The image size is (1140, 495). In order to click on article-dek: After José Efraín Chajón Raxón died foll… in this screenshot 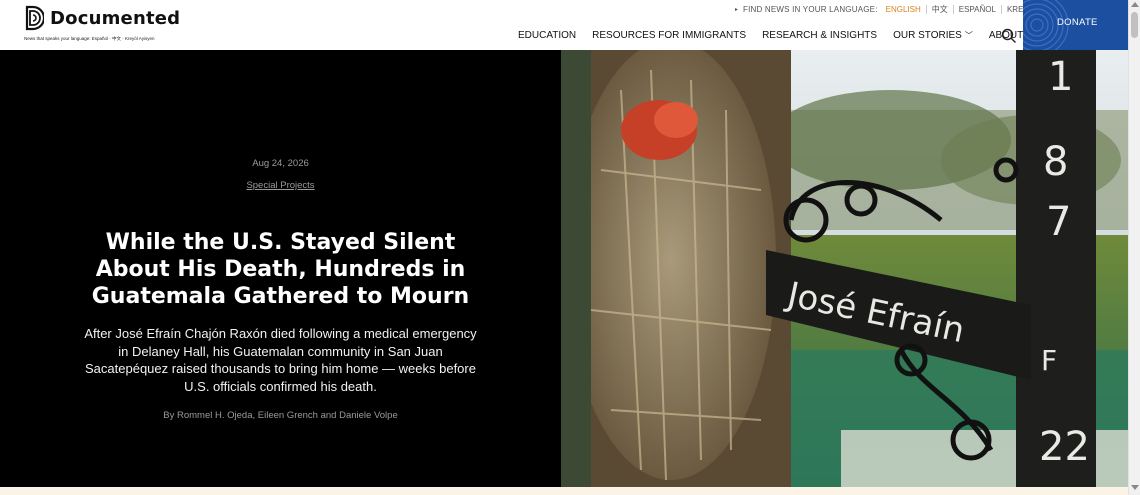, I will do `click(280, 360)`.